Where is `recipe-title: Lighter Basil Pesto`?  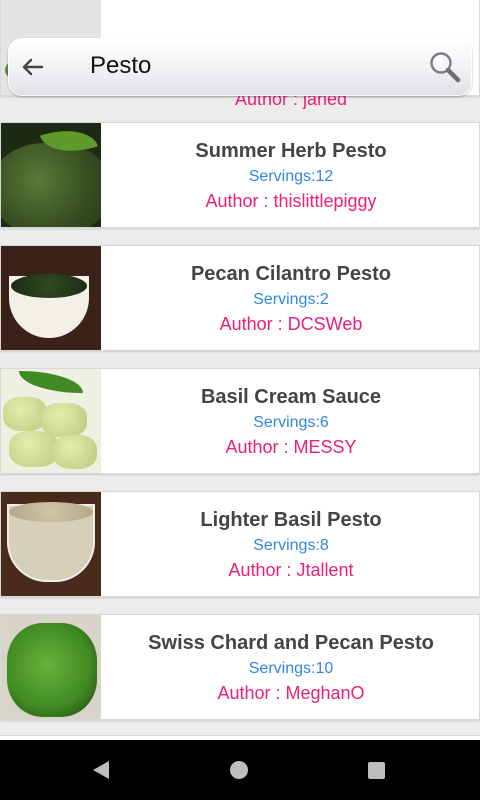 recipe-title: Lighter Basil Pesto is located at coordinates (291, 520).